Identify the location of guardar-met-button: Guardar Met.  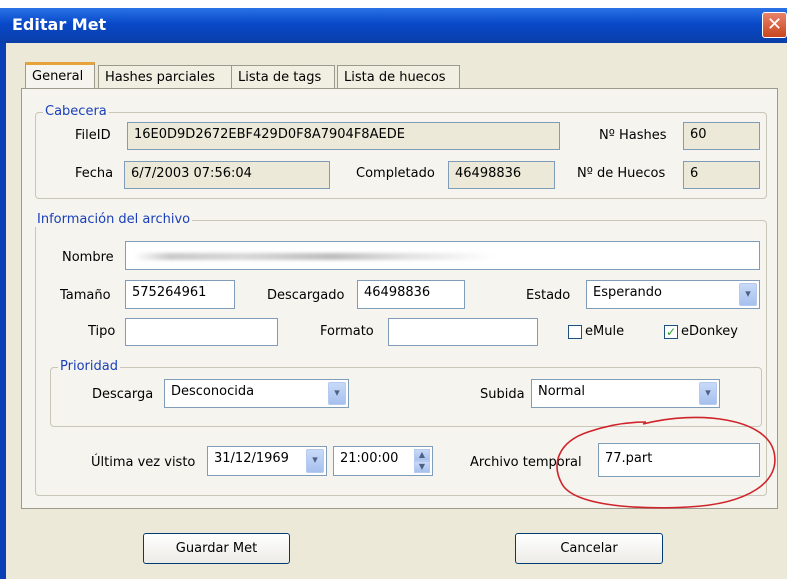
(216, 548).